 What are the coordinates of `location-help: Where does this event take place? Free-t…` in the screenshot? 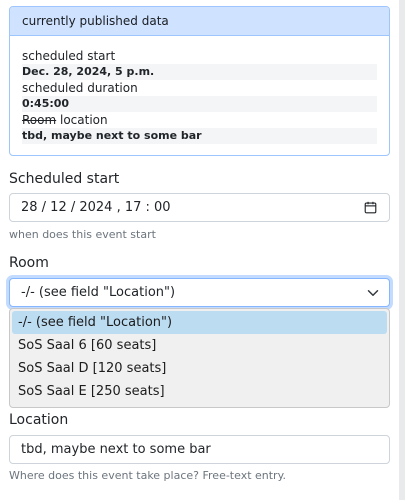 It's located at (148, 475).